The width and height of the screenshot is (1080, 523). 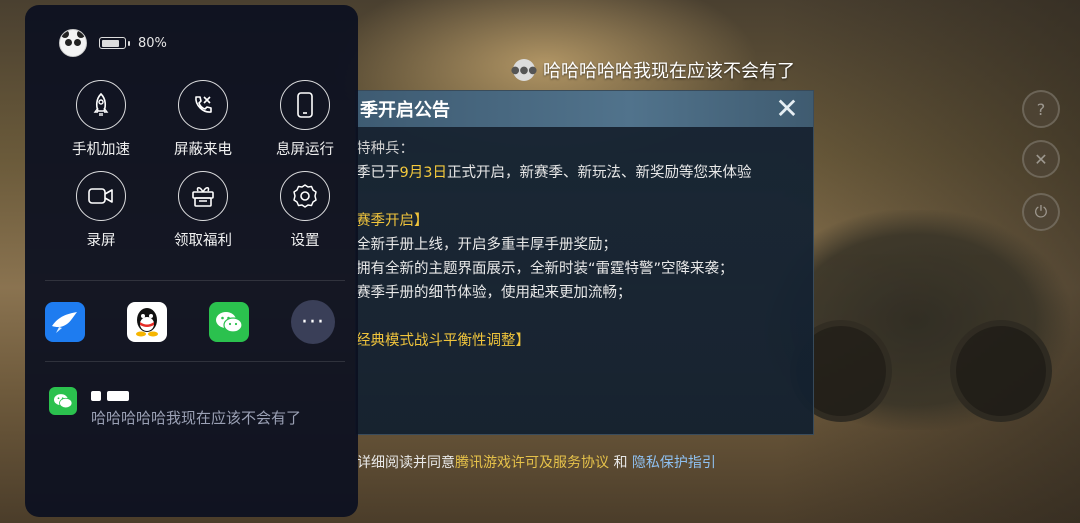 I want to click on video-camera-icon, so click(x=101, y=196).